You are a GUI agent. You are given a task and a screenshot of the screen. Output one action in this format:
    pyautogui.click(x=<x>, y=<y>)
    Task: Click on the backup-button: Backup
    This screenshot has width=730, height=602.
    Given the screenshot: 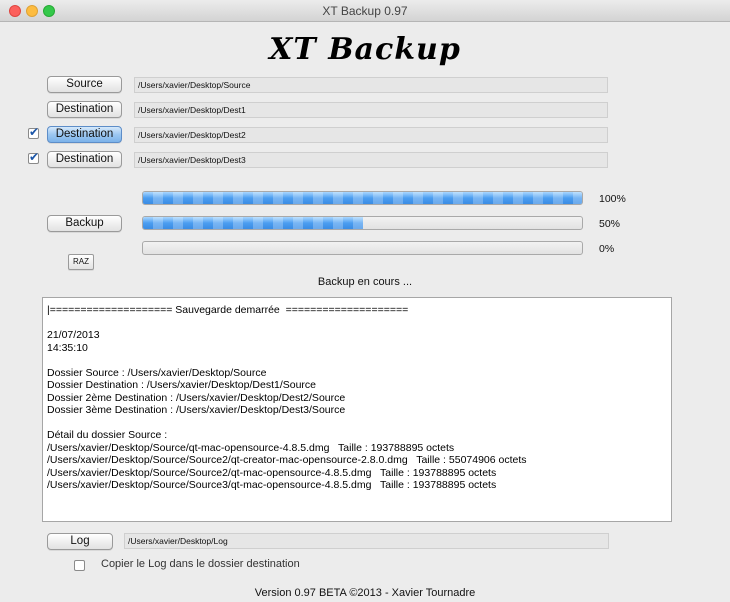 What is the action you would take?
    pyautogui.click(x=84, y=223)
    